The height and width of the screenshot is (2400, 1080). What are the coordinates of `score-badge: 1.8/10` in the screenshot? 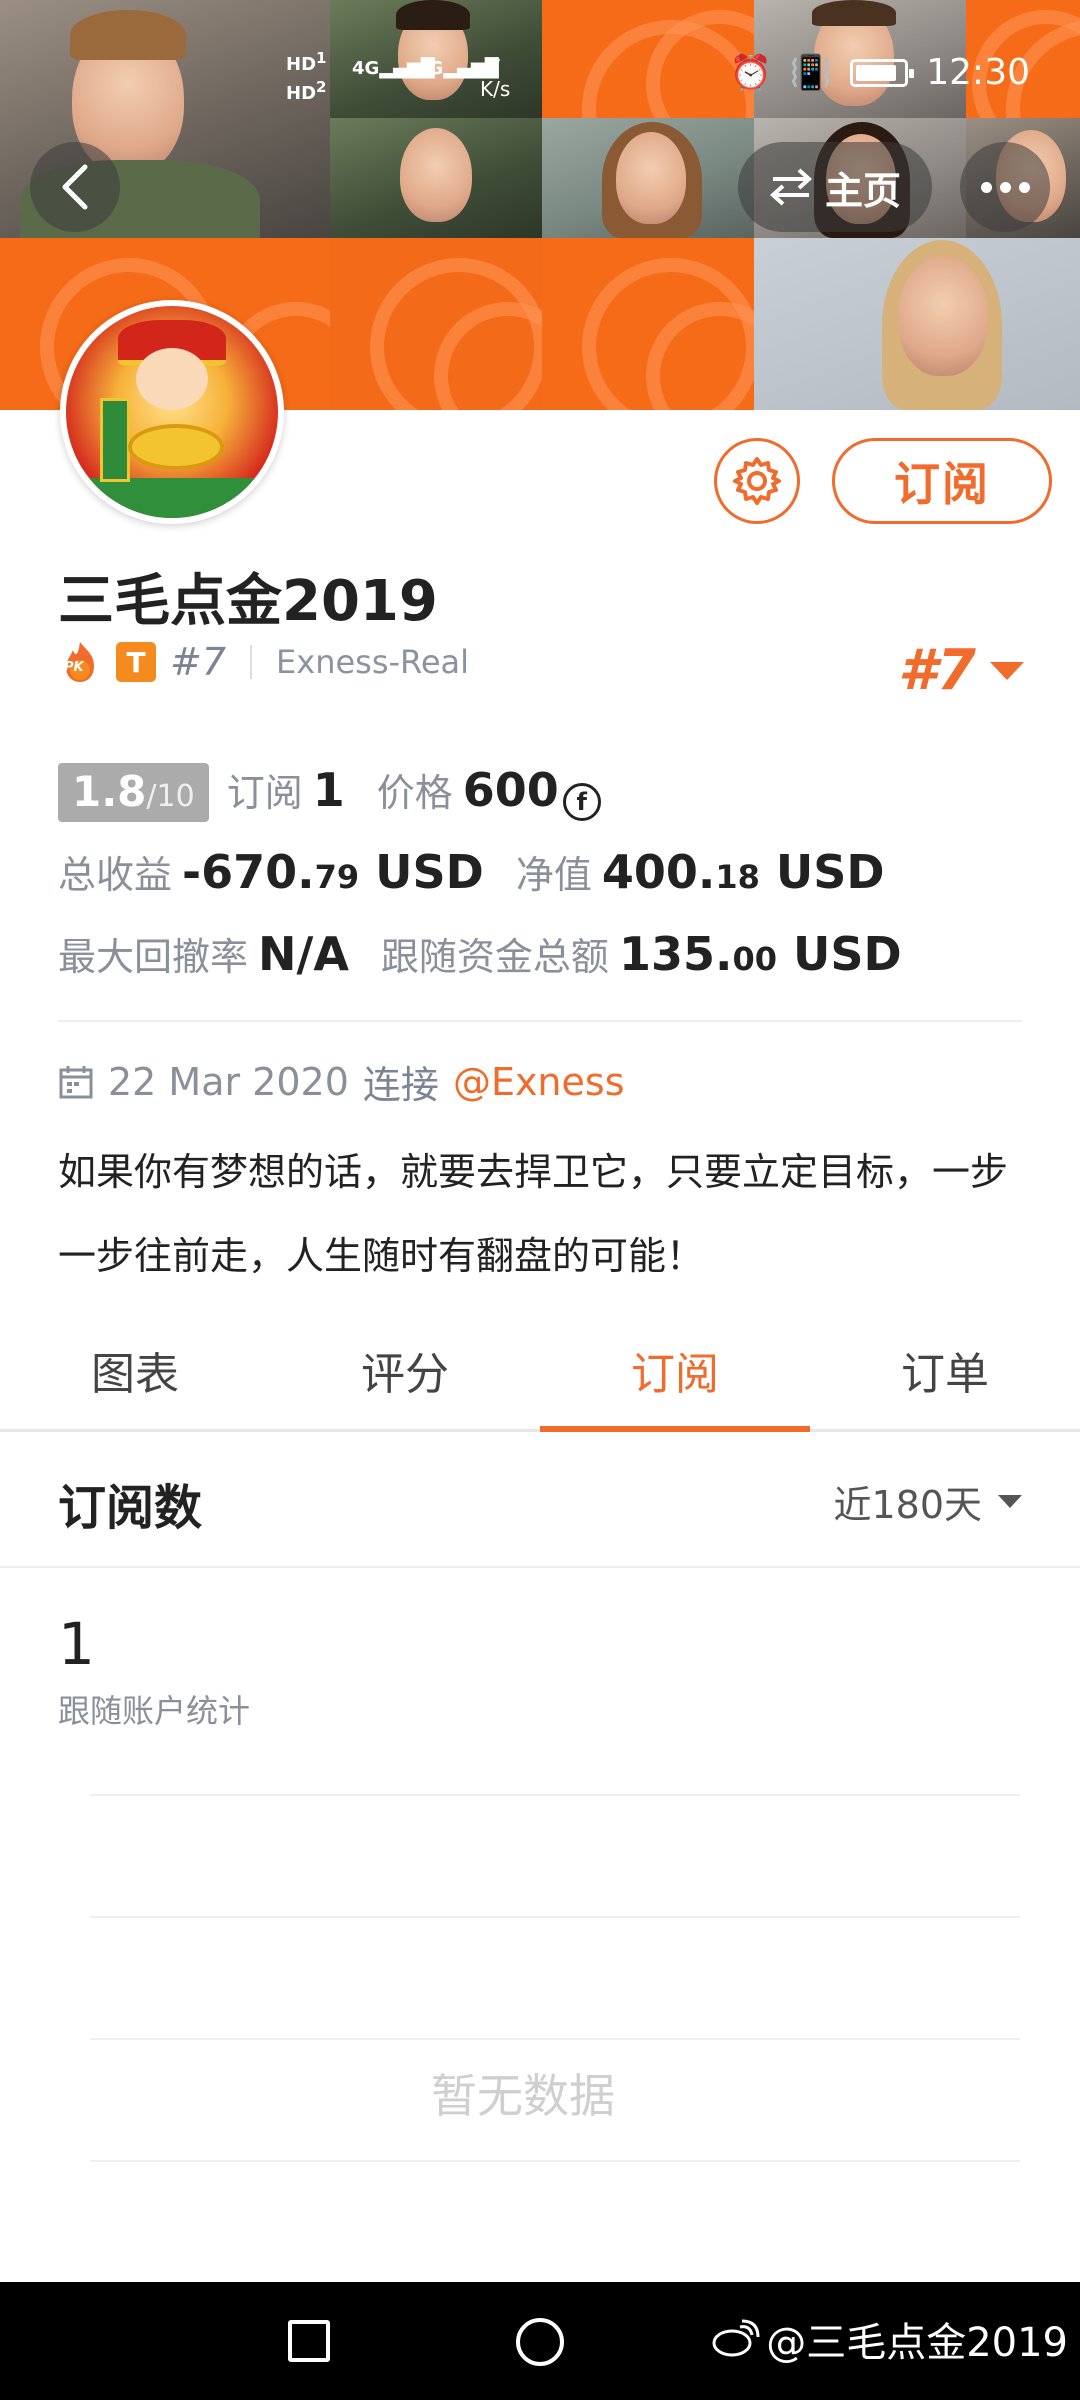 It's located at (133, 792).